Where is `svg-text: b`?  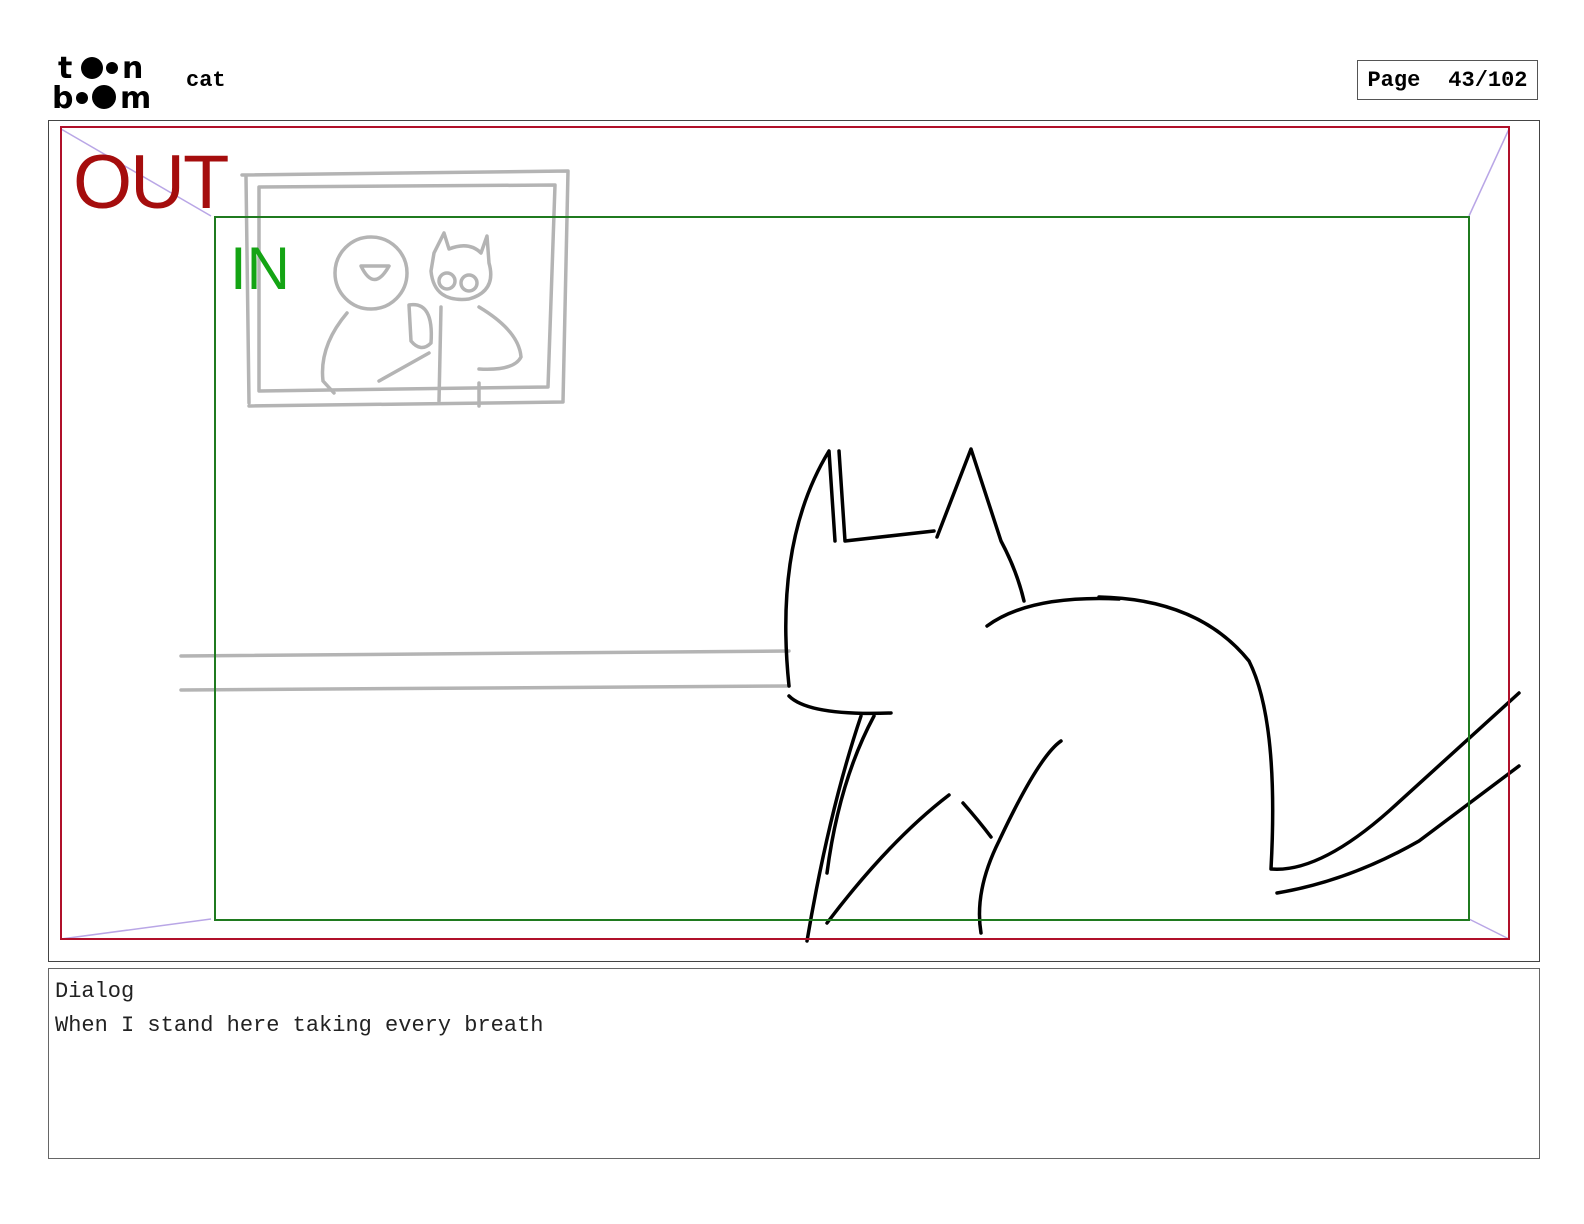 svg-text: b is located at coordinates (62, 97).